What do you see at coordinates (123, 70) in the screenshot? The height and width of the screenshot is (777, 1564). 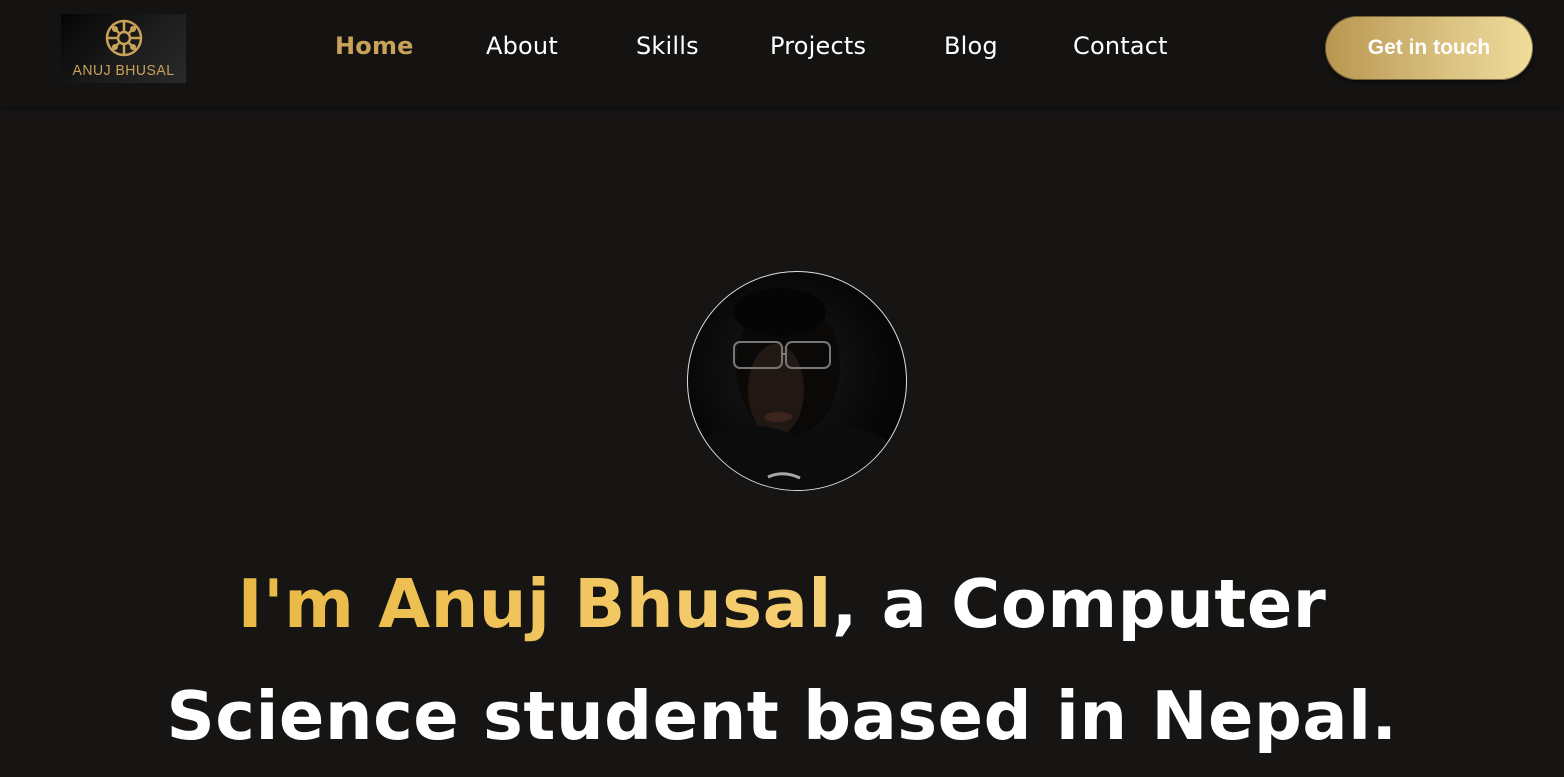 I see `logo-text: ANUJ BHUSAL` at bounding box center [123, 70].